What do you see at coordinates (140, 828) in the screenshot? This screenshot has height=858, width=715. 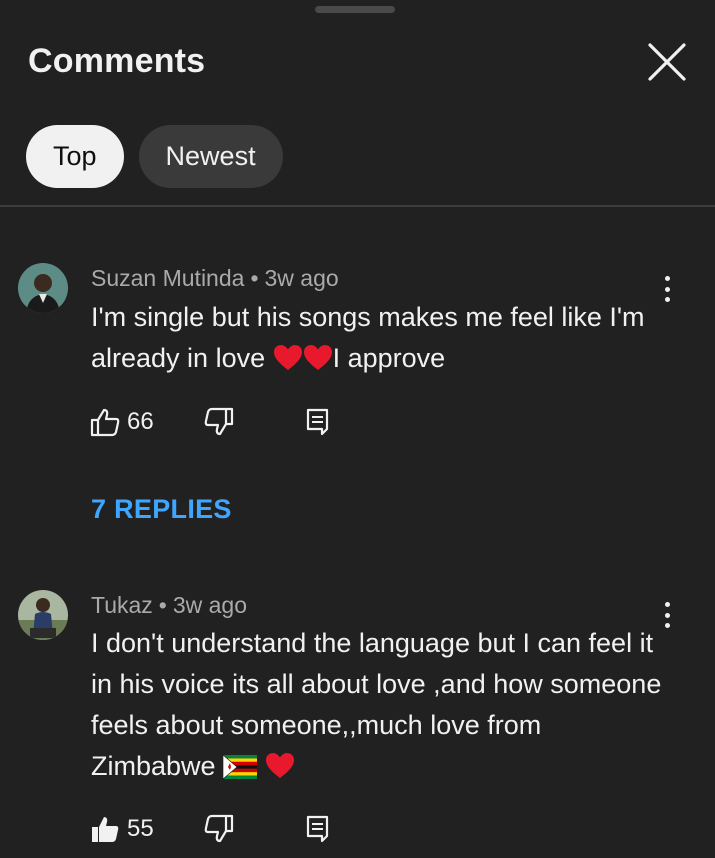 I see `like-count: 55` at bounding box center [140, 828].